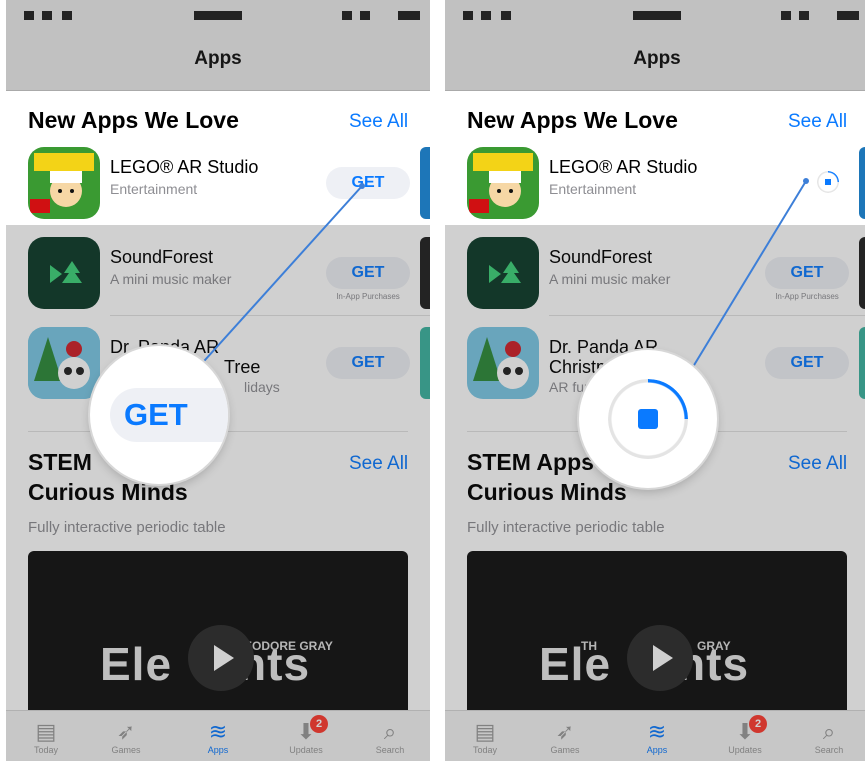 Image resolution: width=865 pixels, height=761 pixels. What do you see at coordinates (828, 182) in the screenshot?
I see `stop-download-icon` at bounding box center [828, 182].